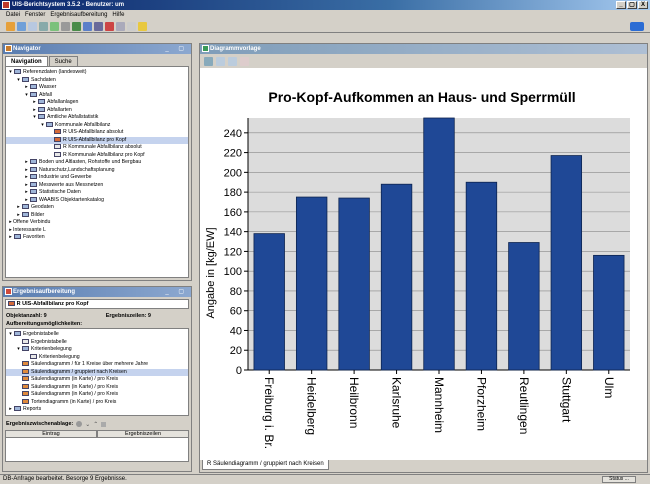 This screenshot has width=650, height=484. What do you see at coordinates (232, 61) in the screenshot?
I see `zoom-out-icon` at bounding box center [232, 61].